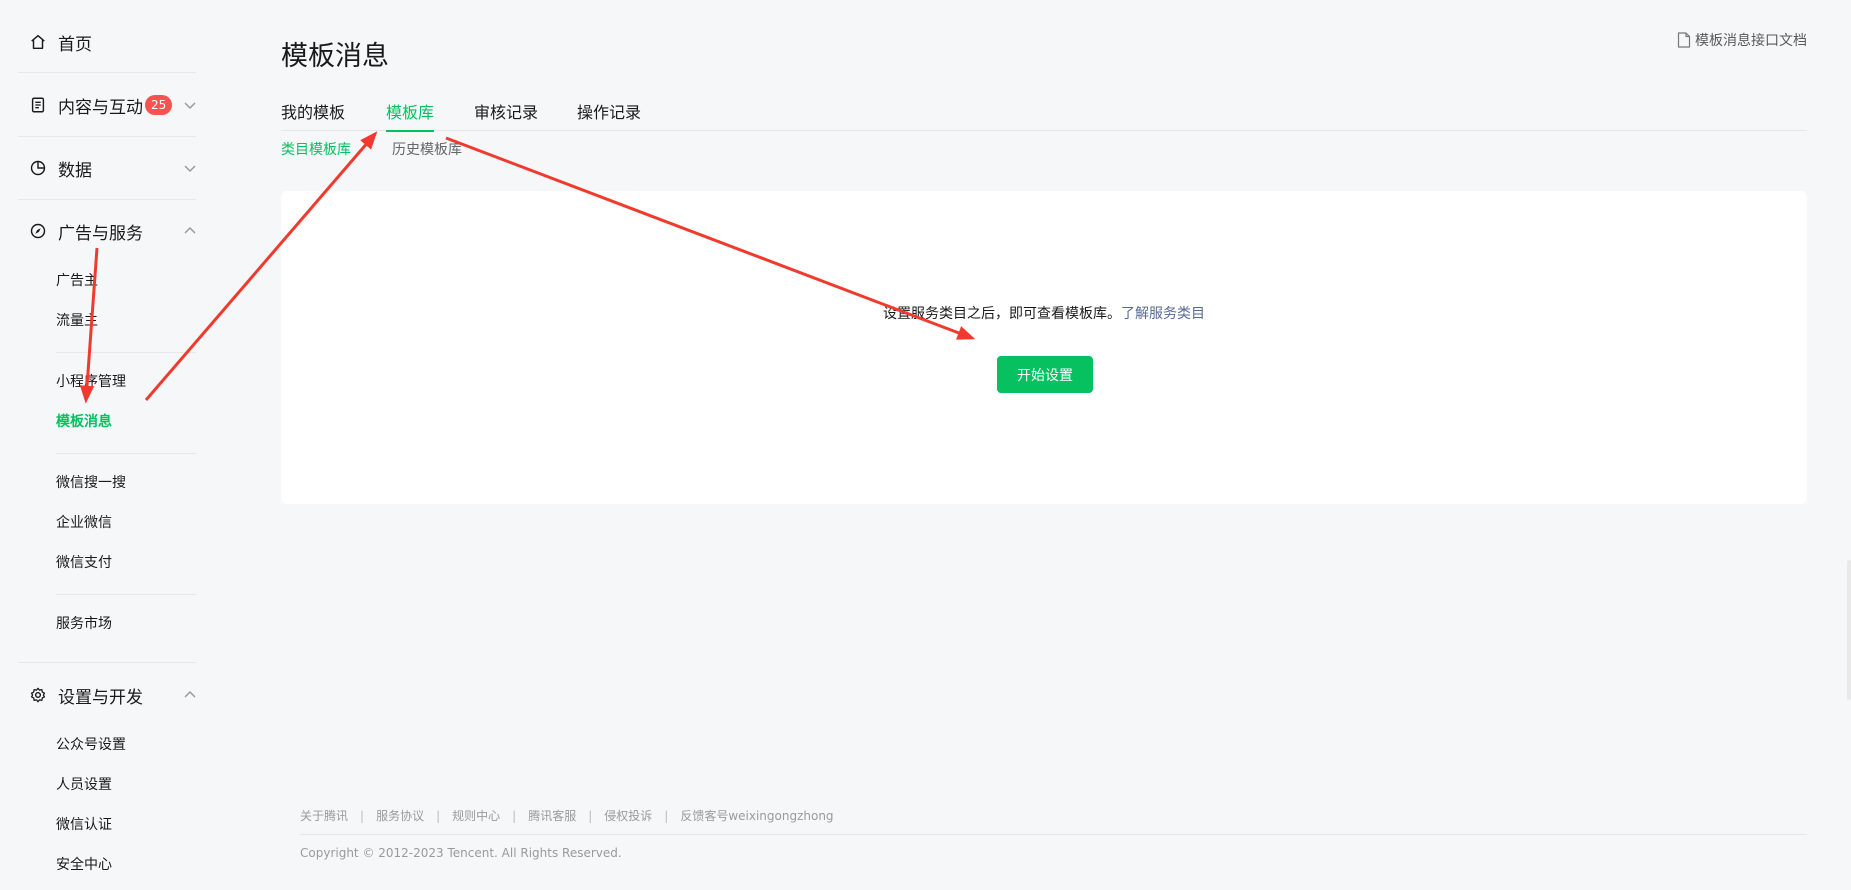 The image size is (1851, 890). I want to click on sidebar-item-settings: 设置与开发, so click(113, 695).